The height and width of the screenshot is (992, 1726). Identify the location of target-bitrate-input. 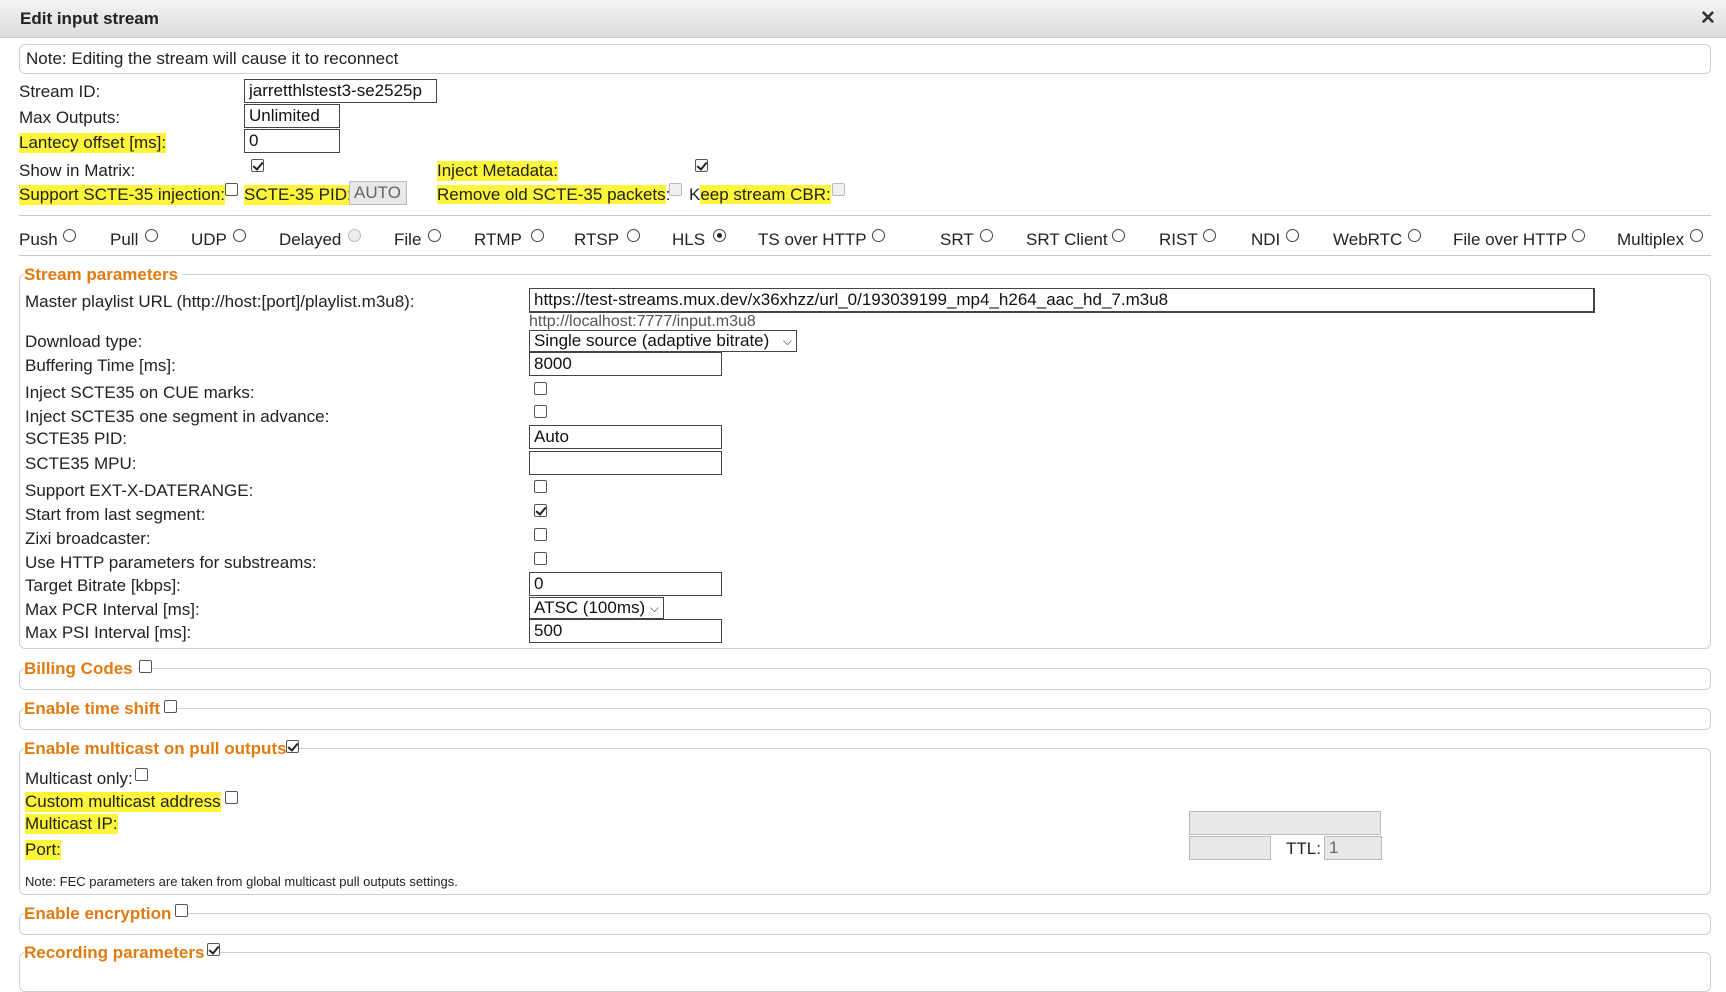
(625, 584).